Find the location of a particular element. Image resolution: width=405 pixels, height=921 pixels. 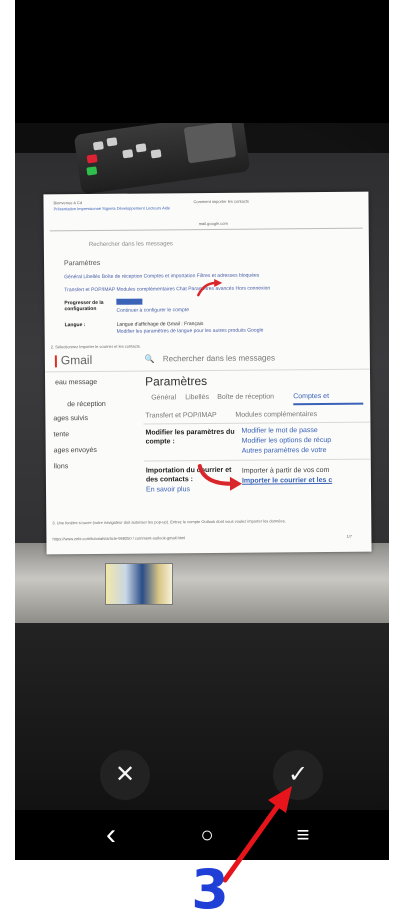

home-button: ○ is located at coordinates (207, 835).